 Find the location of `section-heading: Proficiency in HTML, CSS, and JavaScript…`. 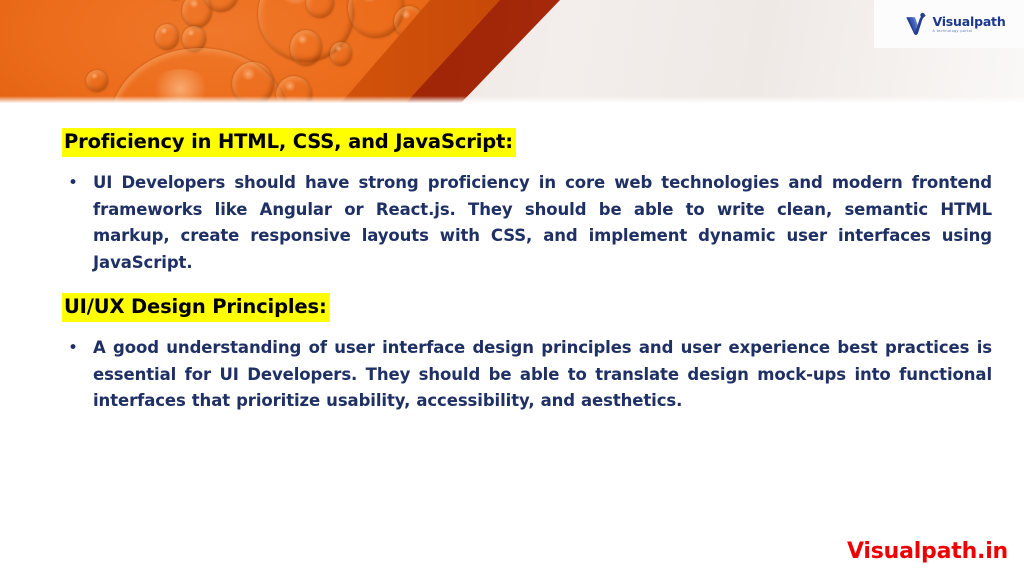

section-heading: Proficiency in HTML, CSS, and JavaScript… is located at coordinates (289, 142).